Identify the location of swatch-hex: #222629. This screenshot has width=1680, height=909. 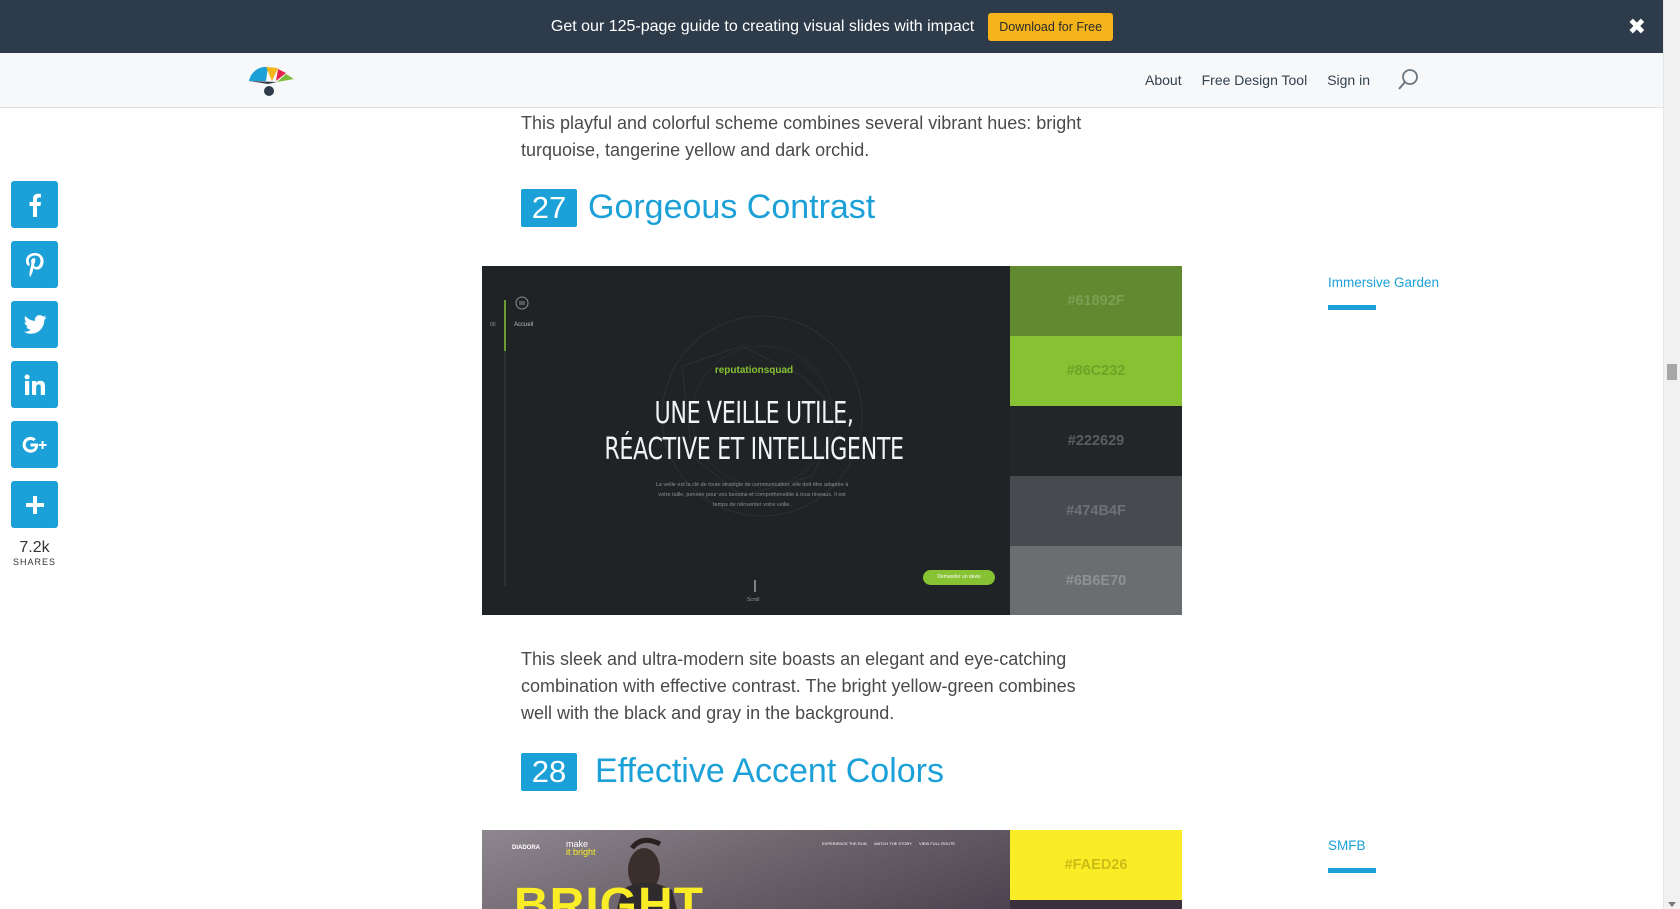
(1096, 441).